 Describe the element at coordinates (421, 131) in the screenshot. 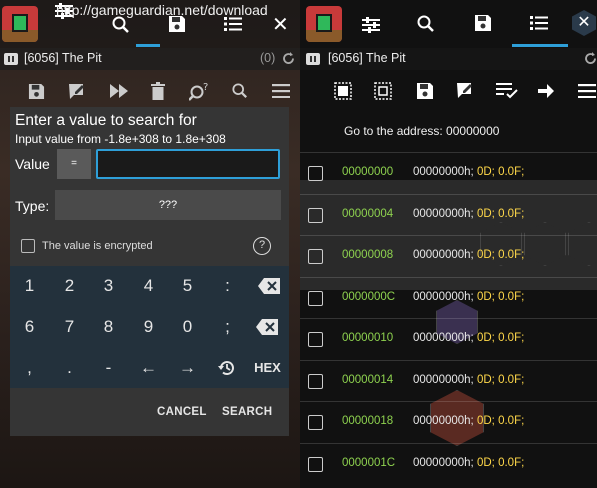

I see `goto-address: Go to the address: 00000000` at that location.